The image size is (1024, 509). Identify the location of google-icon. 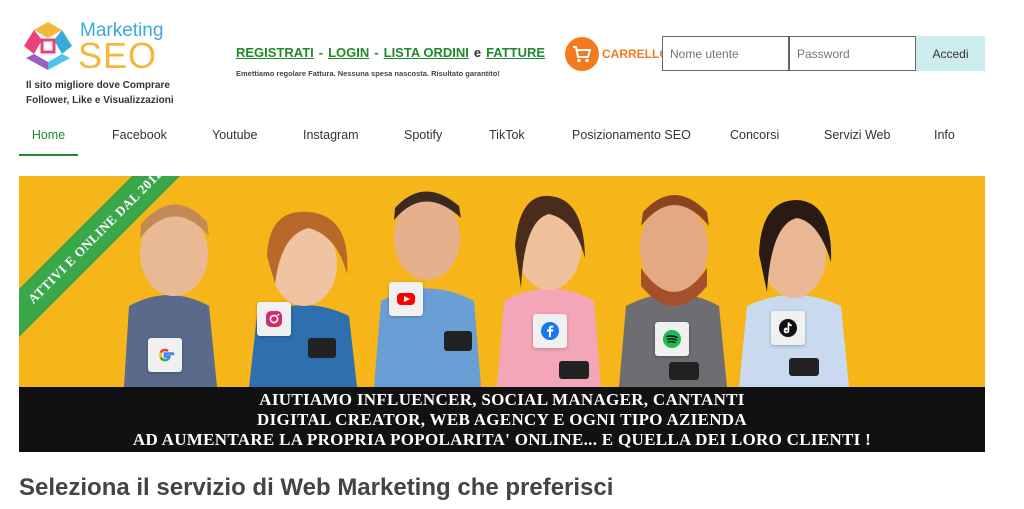
(165, 355).